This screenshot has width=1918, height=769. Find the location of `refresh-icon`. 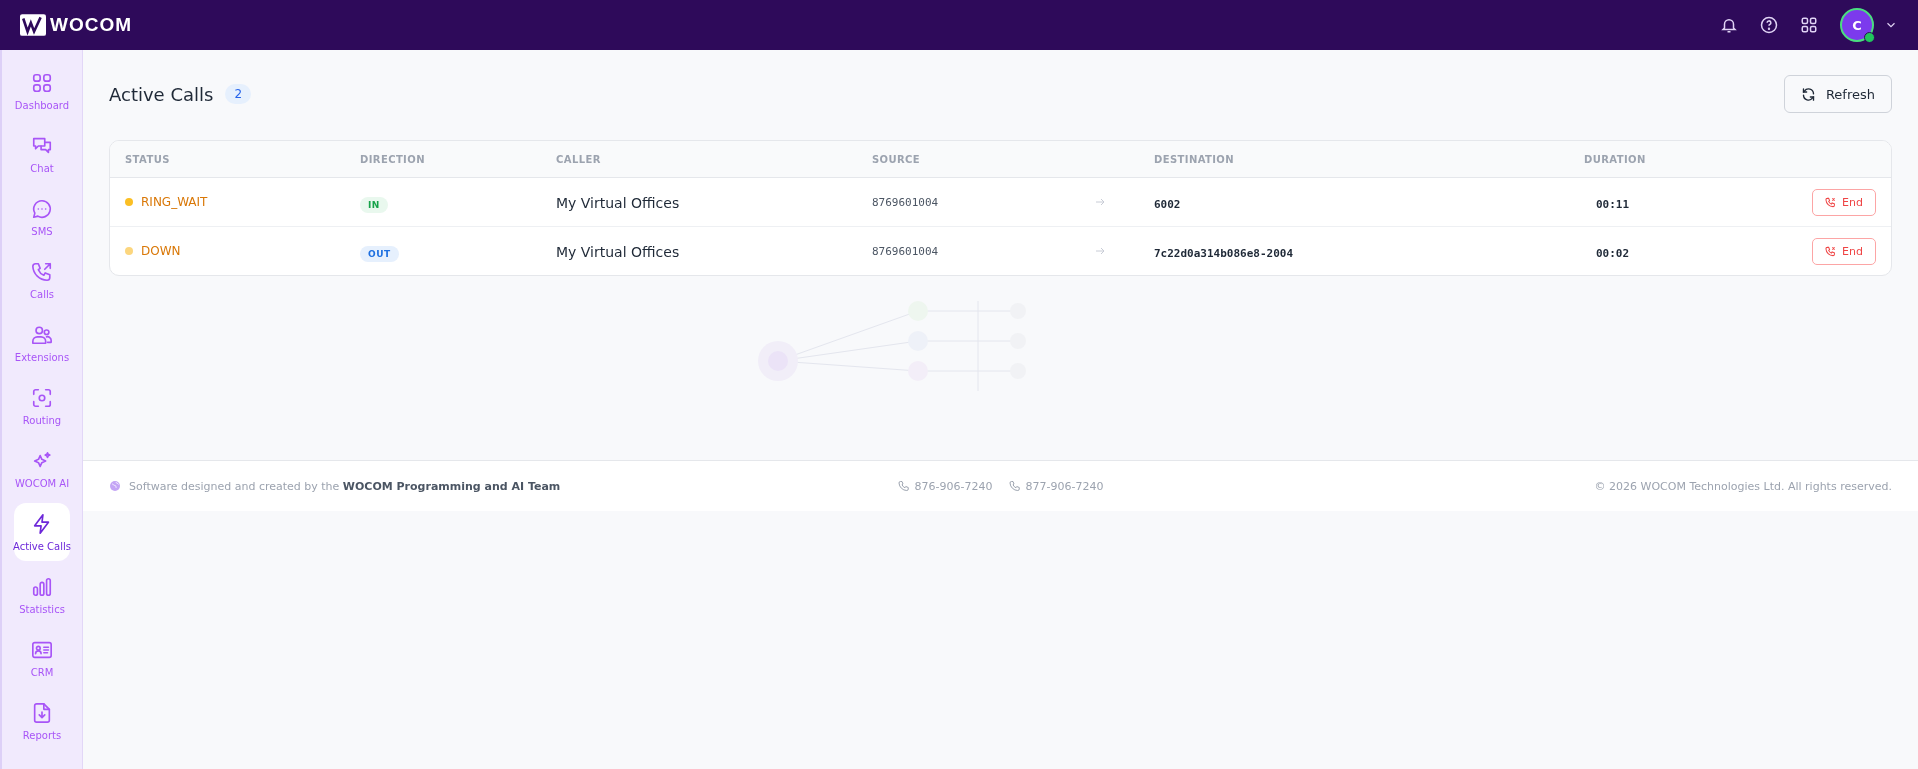

refresh-icon is located at coordinates (1808, 94).